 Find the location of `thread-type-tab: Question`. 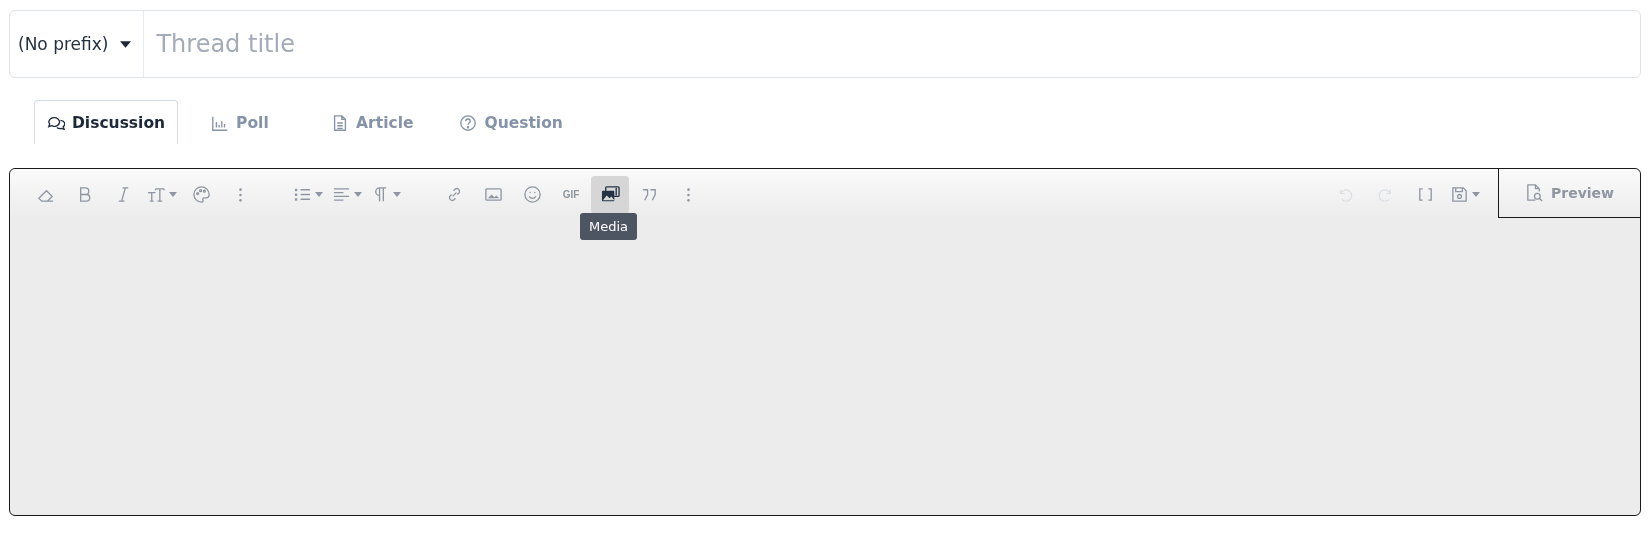

thread-type-tab: Question is located at coordinates (511, 122).